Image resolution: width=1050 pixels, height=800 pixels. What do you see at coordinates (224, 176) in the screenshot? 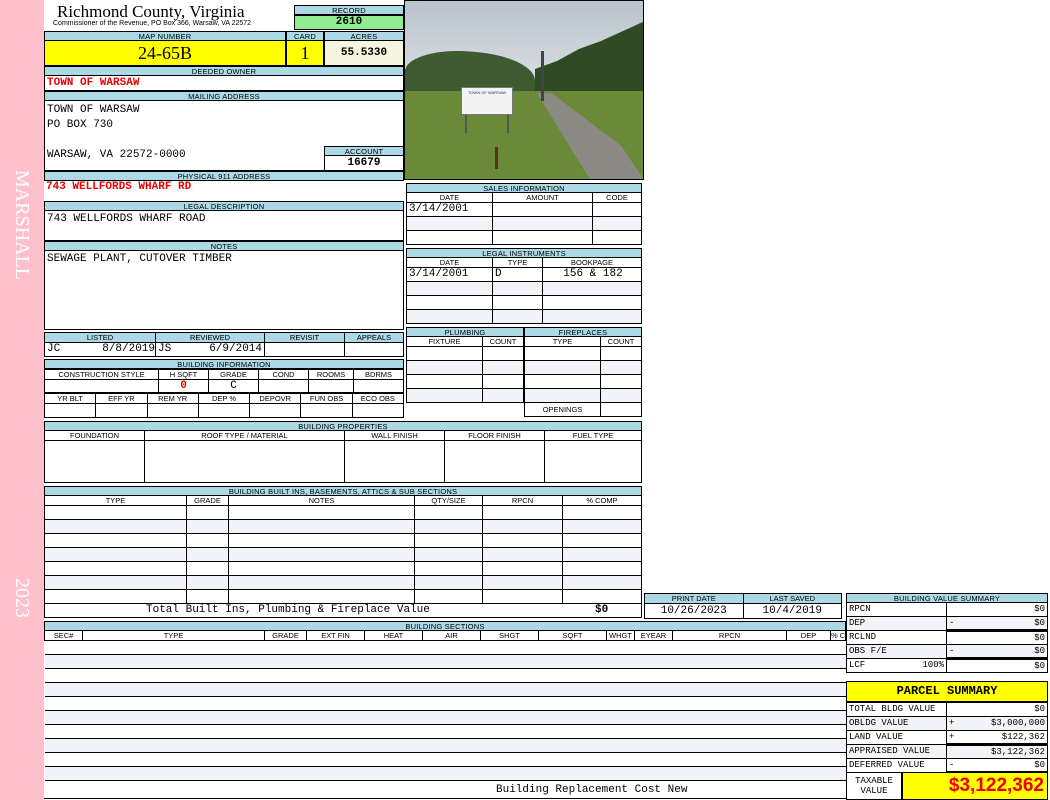
I see `physical-address-label: PHYSICAL 911 ADDRESS` at bounding box center [224, 176].